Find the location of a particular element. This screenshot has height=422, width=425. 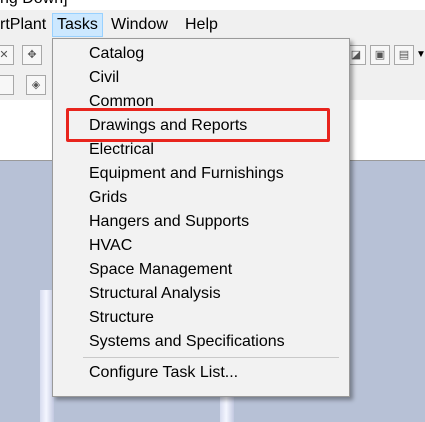

move-icon: ✥ is located at coordinates (32, 55).